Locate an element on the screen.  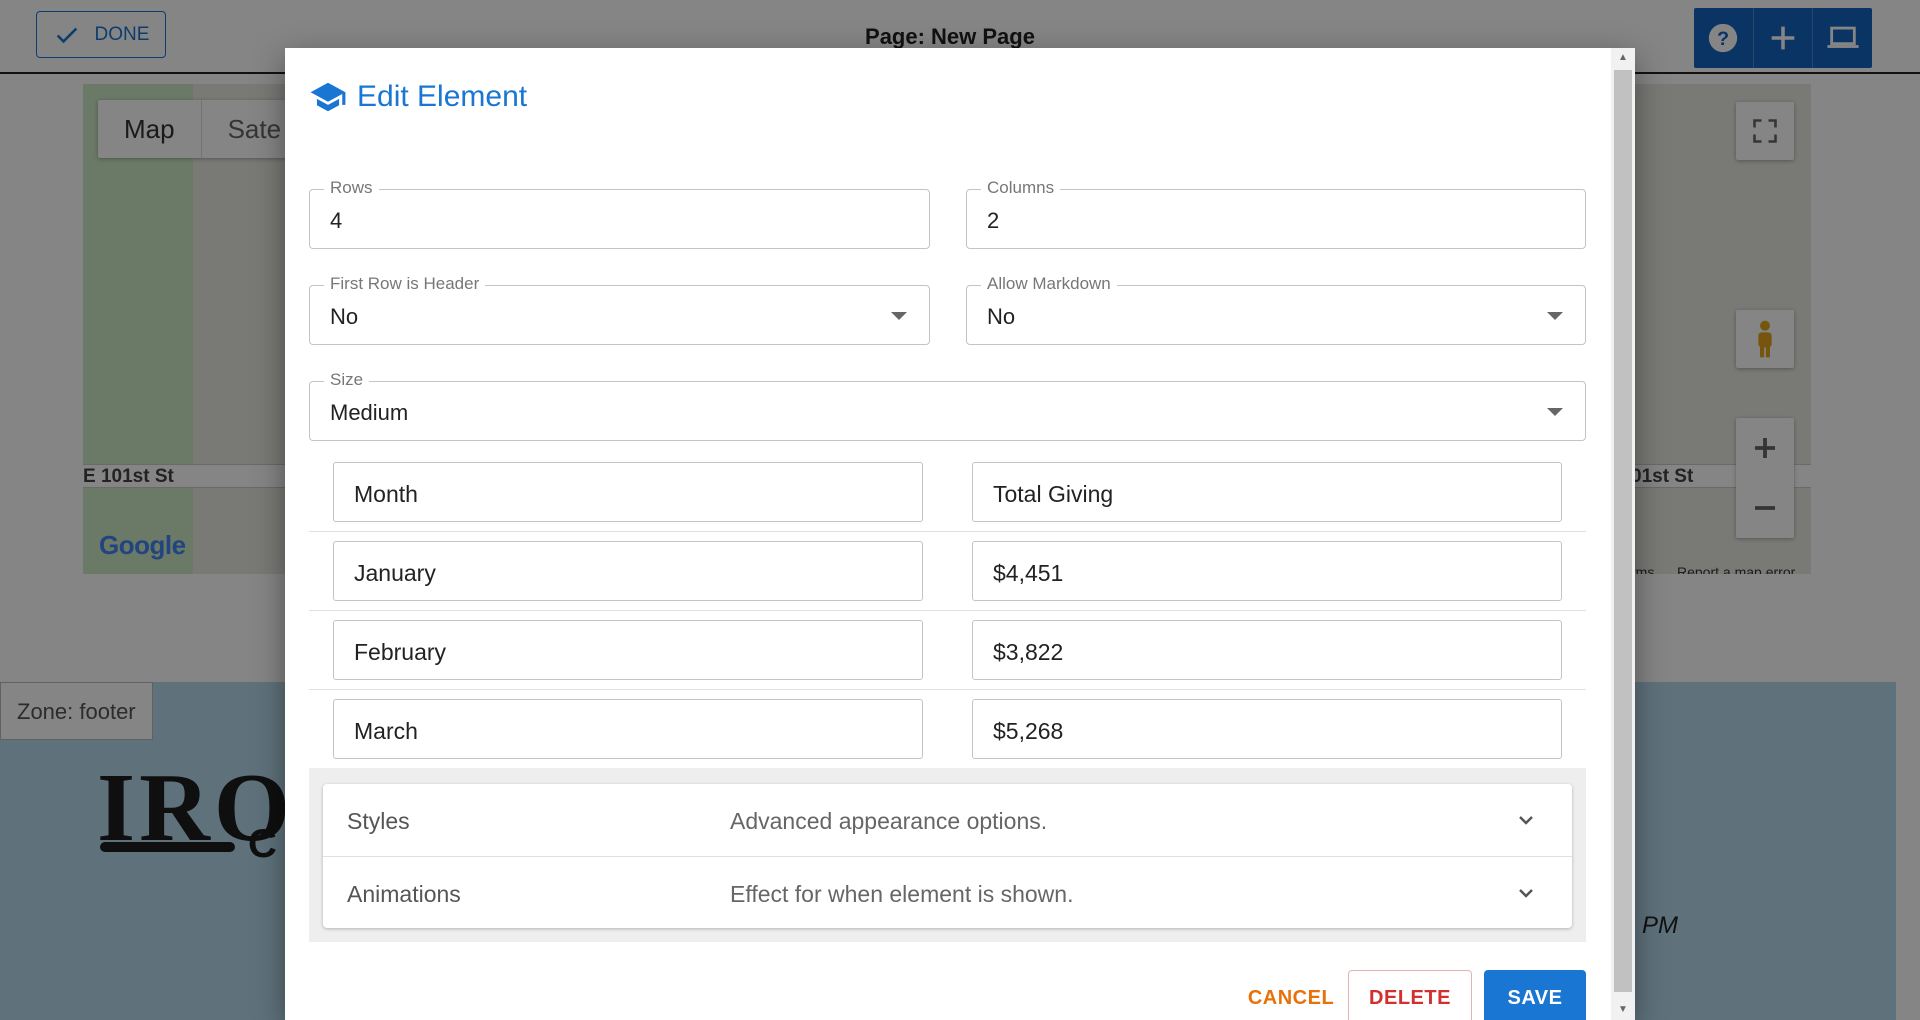
styles-panel-header: Styles Advanced appearance options. is located at coordinates (947, 820).